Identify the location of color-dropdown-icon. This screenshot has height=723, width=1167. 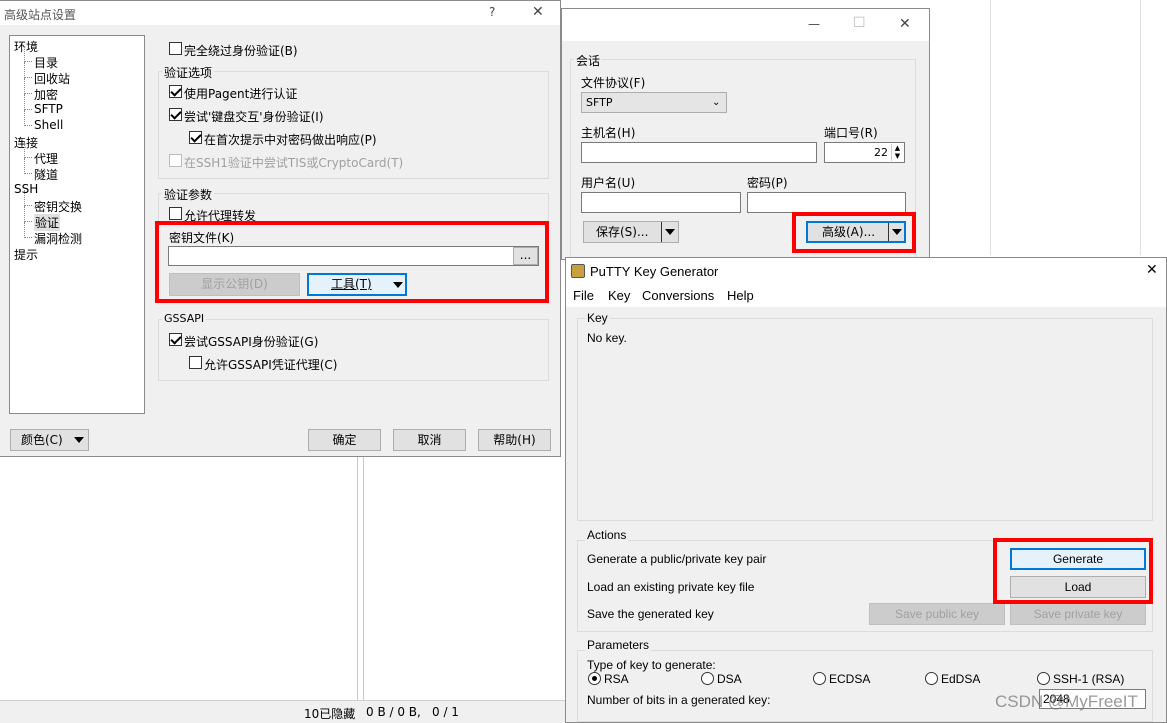
(79, 440).